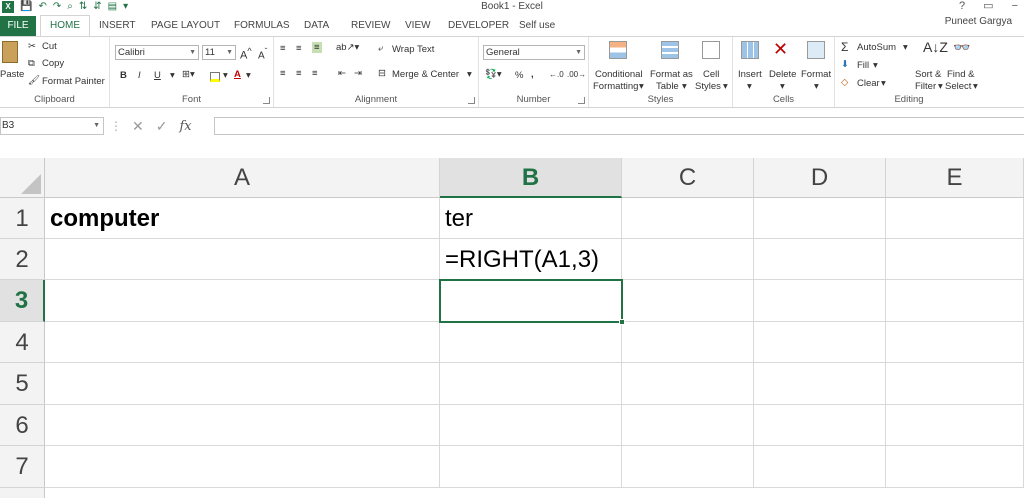  I want to click on cell-c7, so click(688, 467).